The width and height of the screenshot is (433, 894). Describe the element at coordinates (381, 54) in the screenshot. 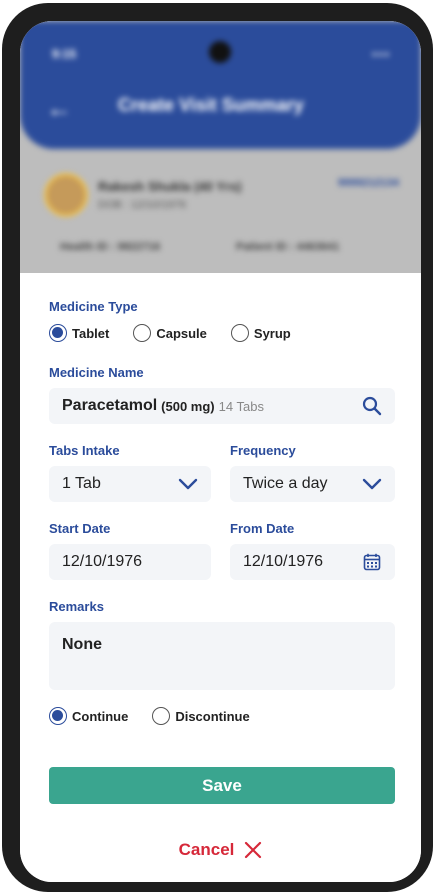

I see `status-icons: ▪▪▪` at that location.